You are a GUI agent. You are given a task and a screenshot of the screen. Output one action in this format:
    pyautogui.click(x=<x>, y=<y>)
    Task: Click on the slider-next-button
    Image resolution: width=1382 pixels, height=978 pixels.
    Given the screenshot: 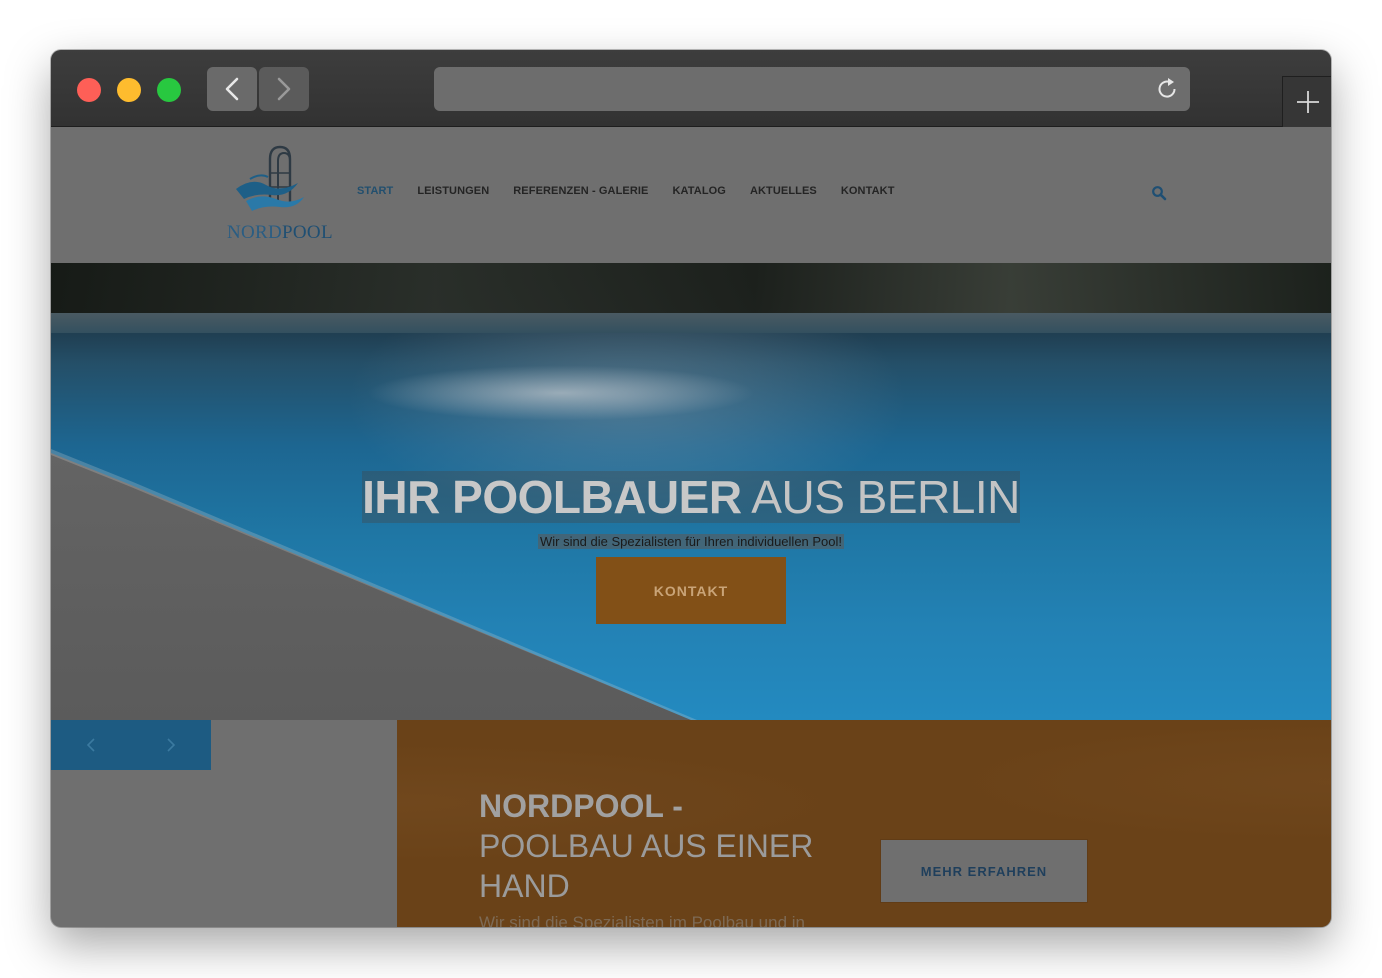 What is the action you would take?
    pyautogui.click(x=171, y=745)
    